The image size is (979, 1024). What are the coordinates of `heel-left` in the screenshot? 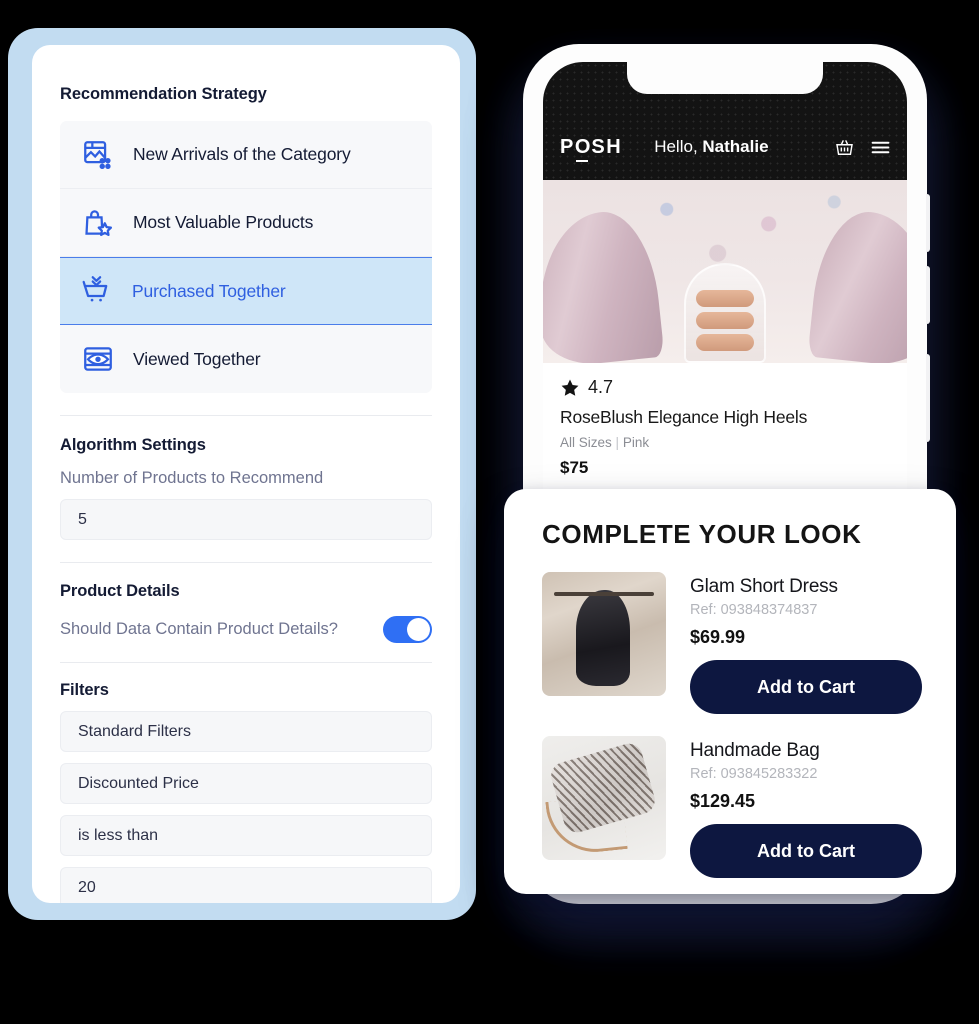 It's located at (604, 285).